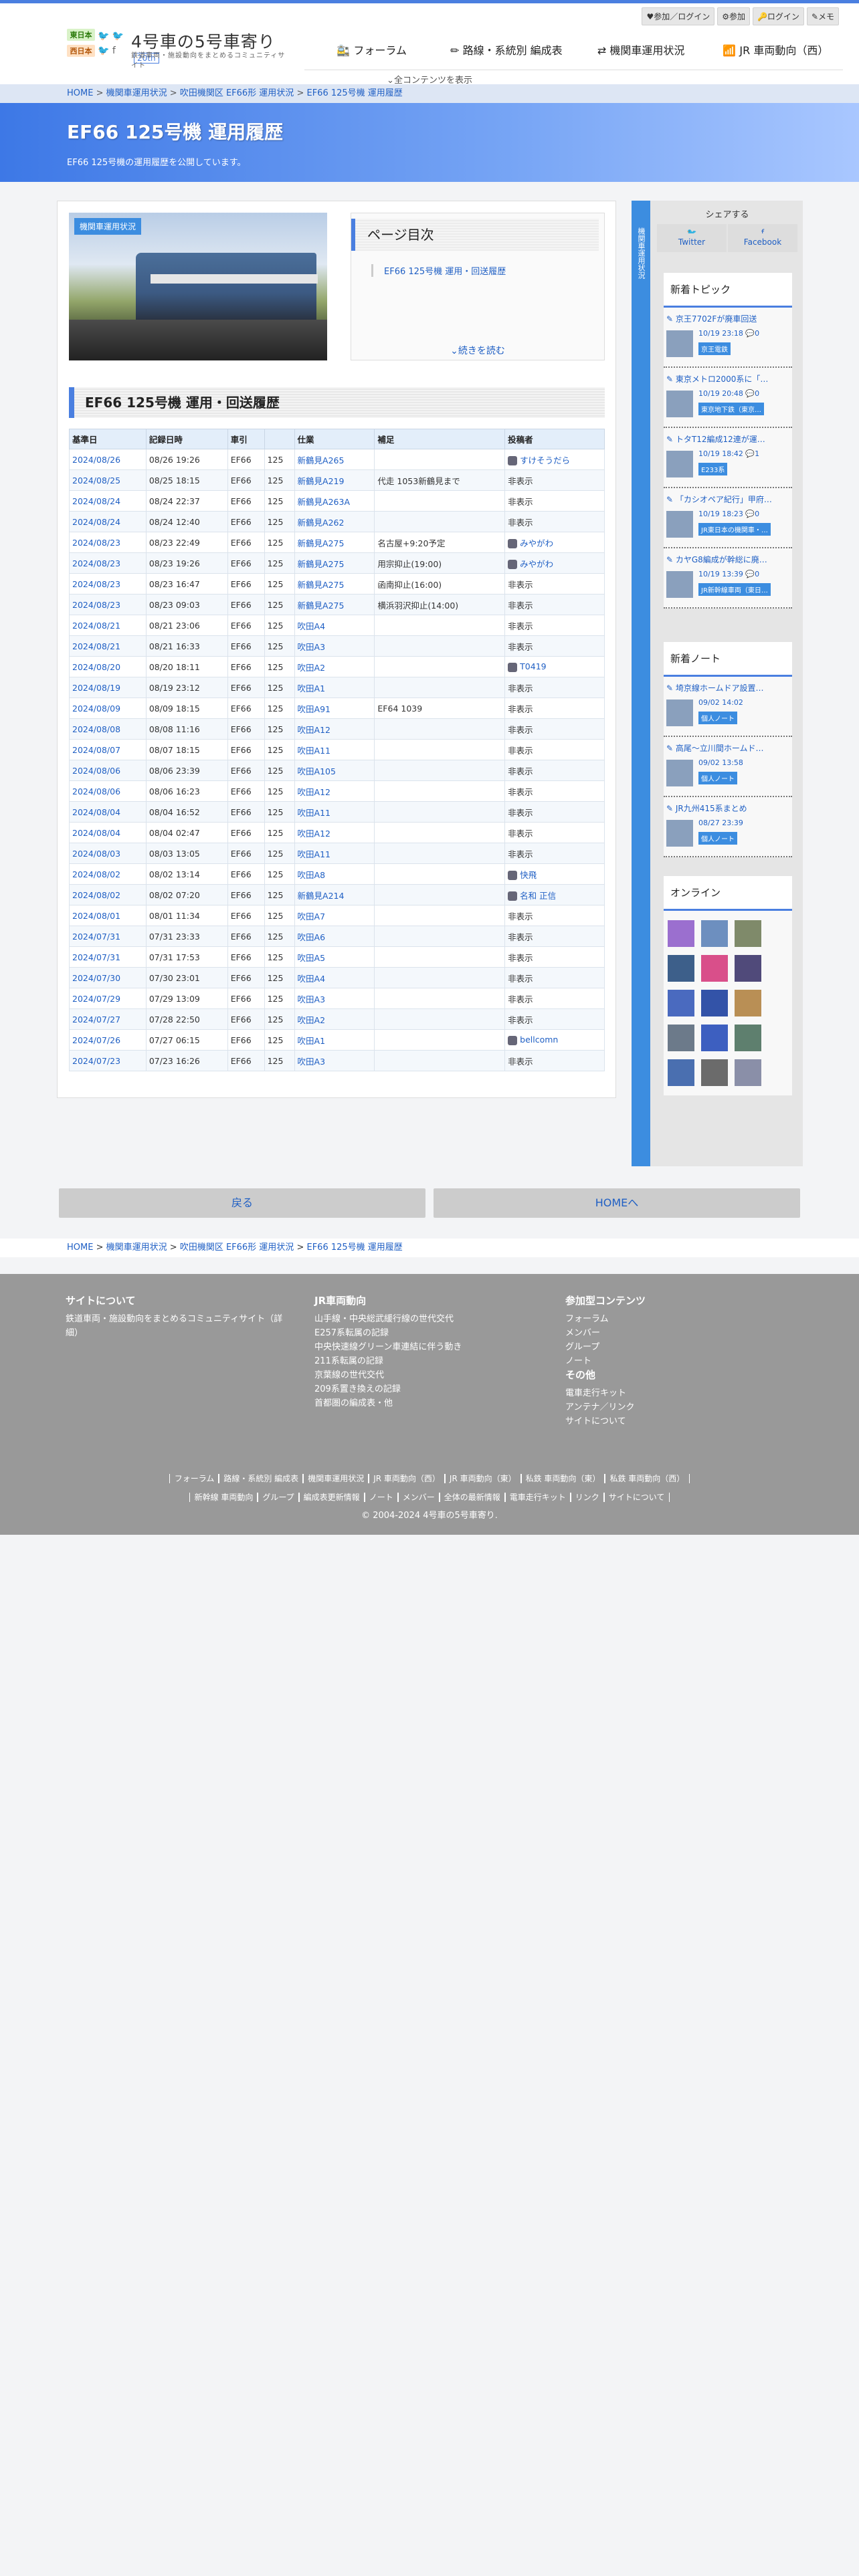 This screenshot has width=859, height=2576. What do you see at coordinates (728, 707) in the screenshot?
I see `sidebar-topic: ✎ 埼京線ホームドア設置… 09/02 14:02 個人ノート` at bounding box center [728, 707].